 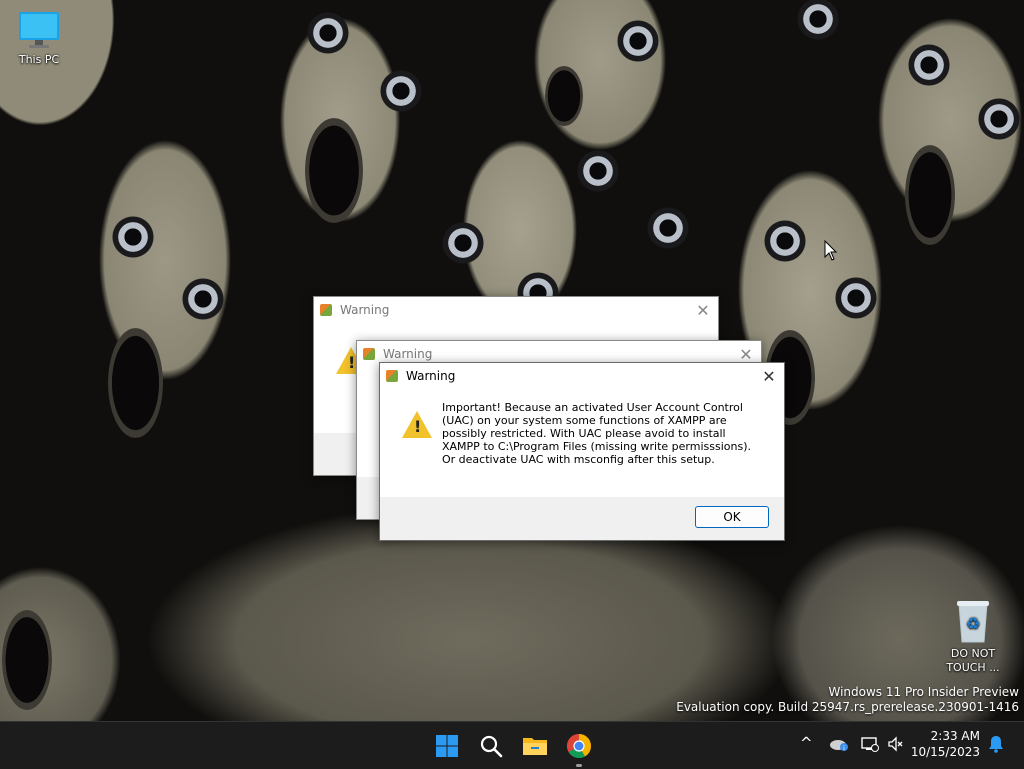 I want to click on file-explorer-button, so click(x=535, y=746).